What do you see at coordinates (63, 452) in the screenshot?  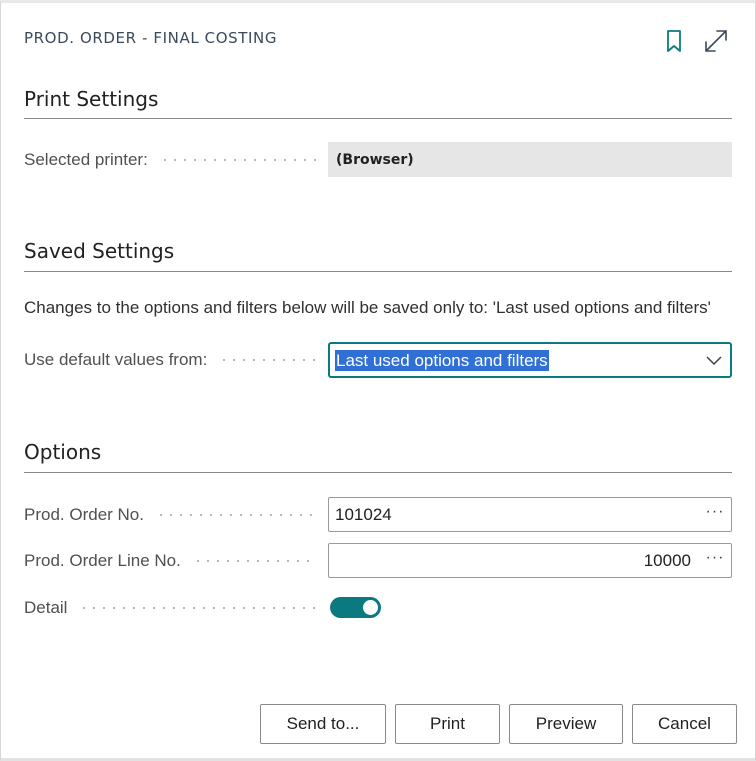 I see `options-heading: Options` at bounding box center [63, 452].